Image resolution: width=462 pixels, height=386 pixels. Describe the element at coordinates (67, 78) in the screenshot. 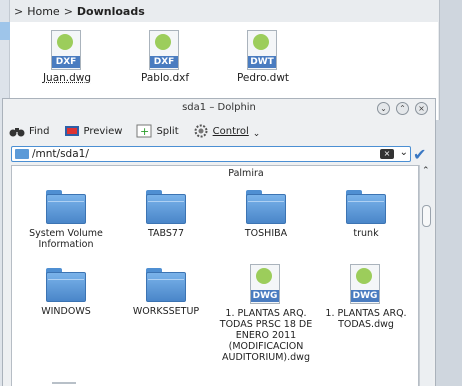

I see `file-name: Juan.dwg` at that location.